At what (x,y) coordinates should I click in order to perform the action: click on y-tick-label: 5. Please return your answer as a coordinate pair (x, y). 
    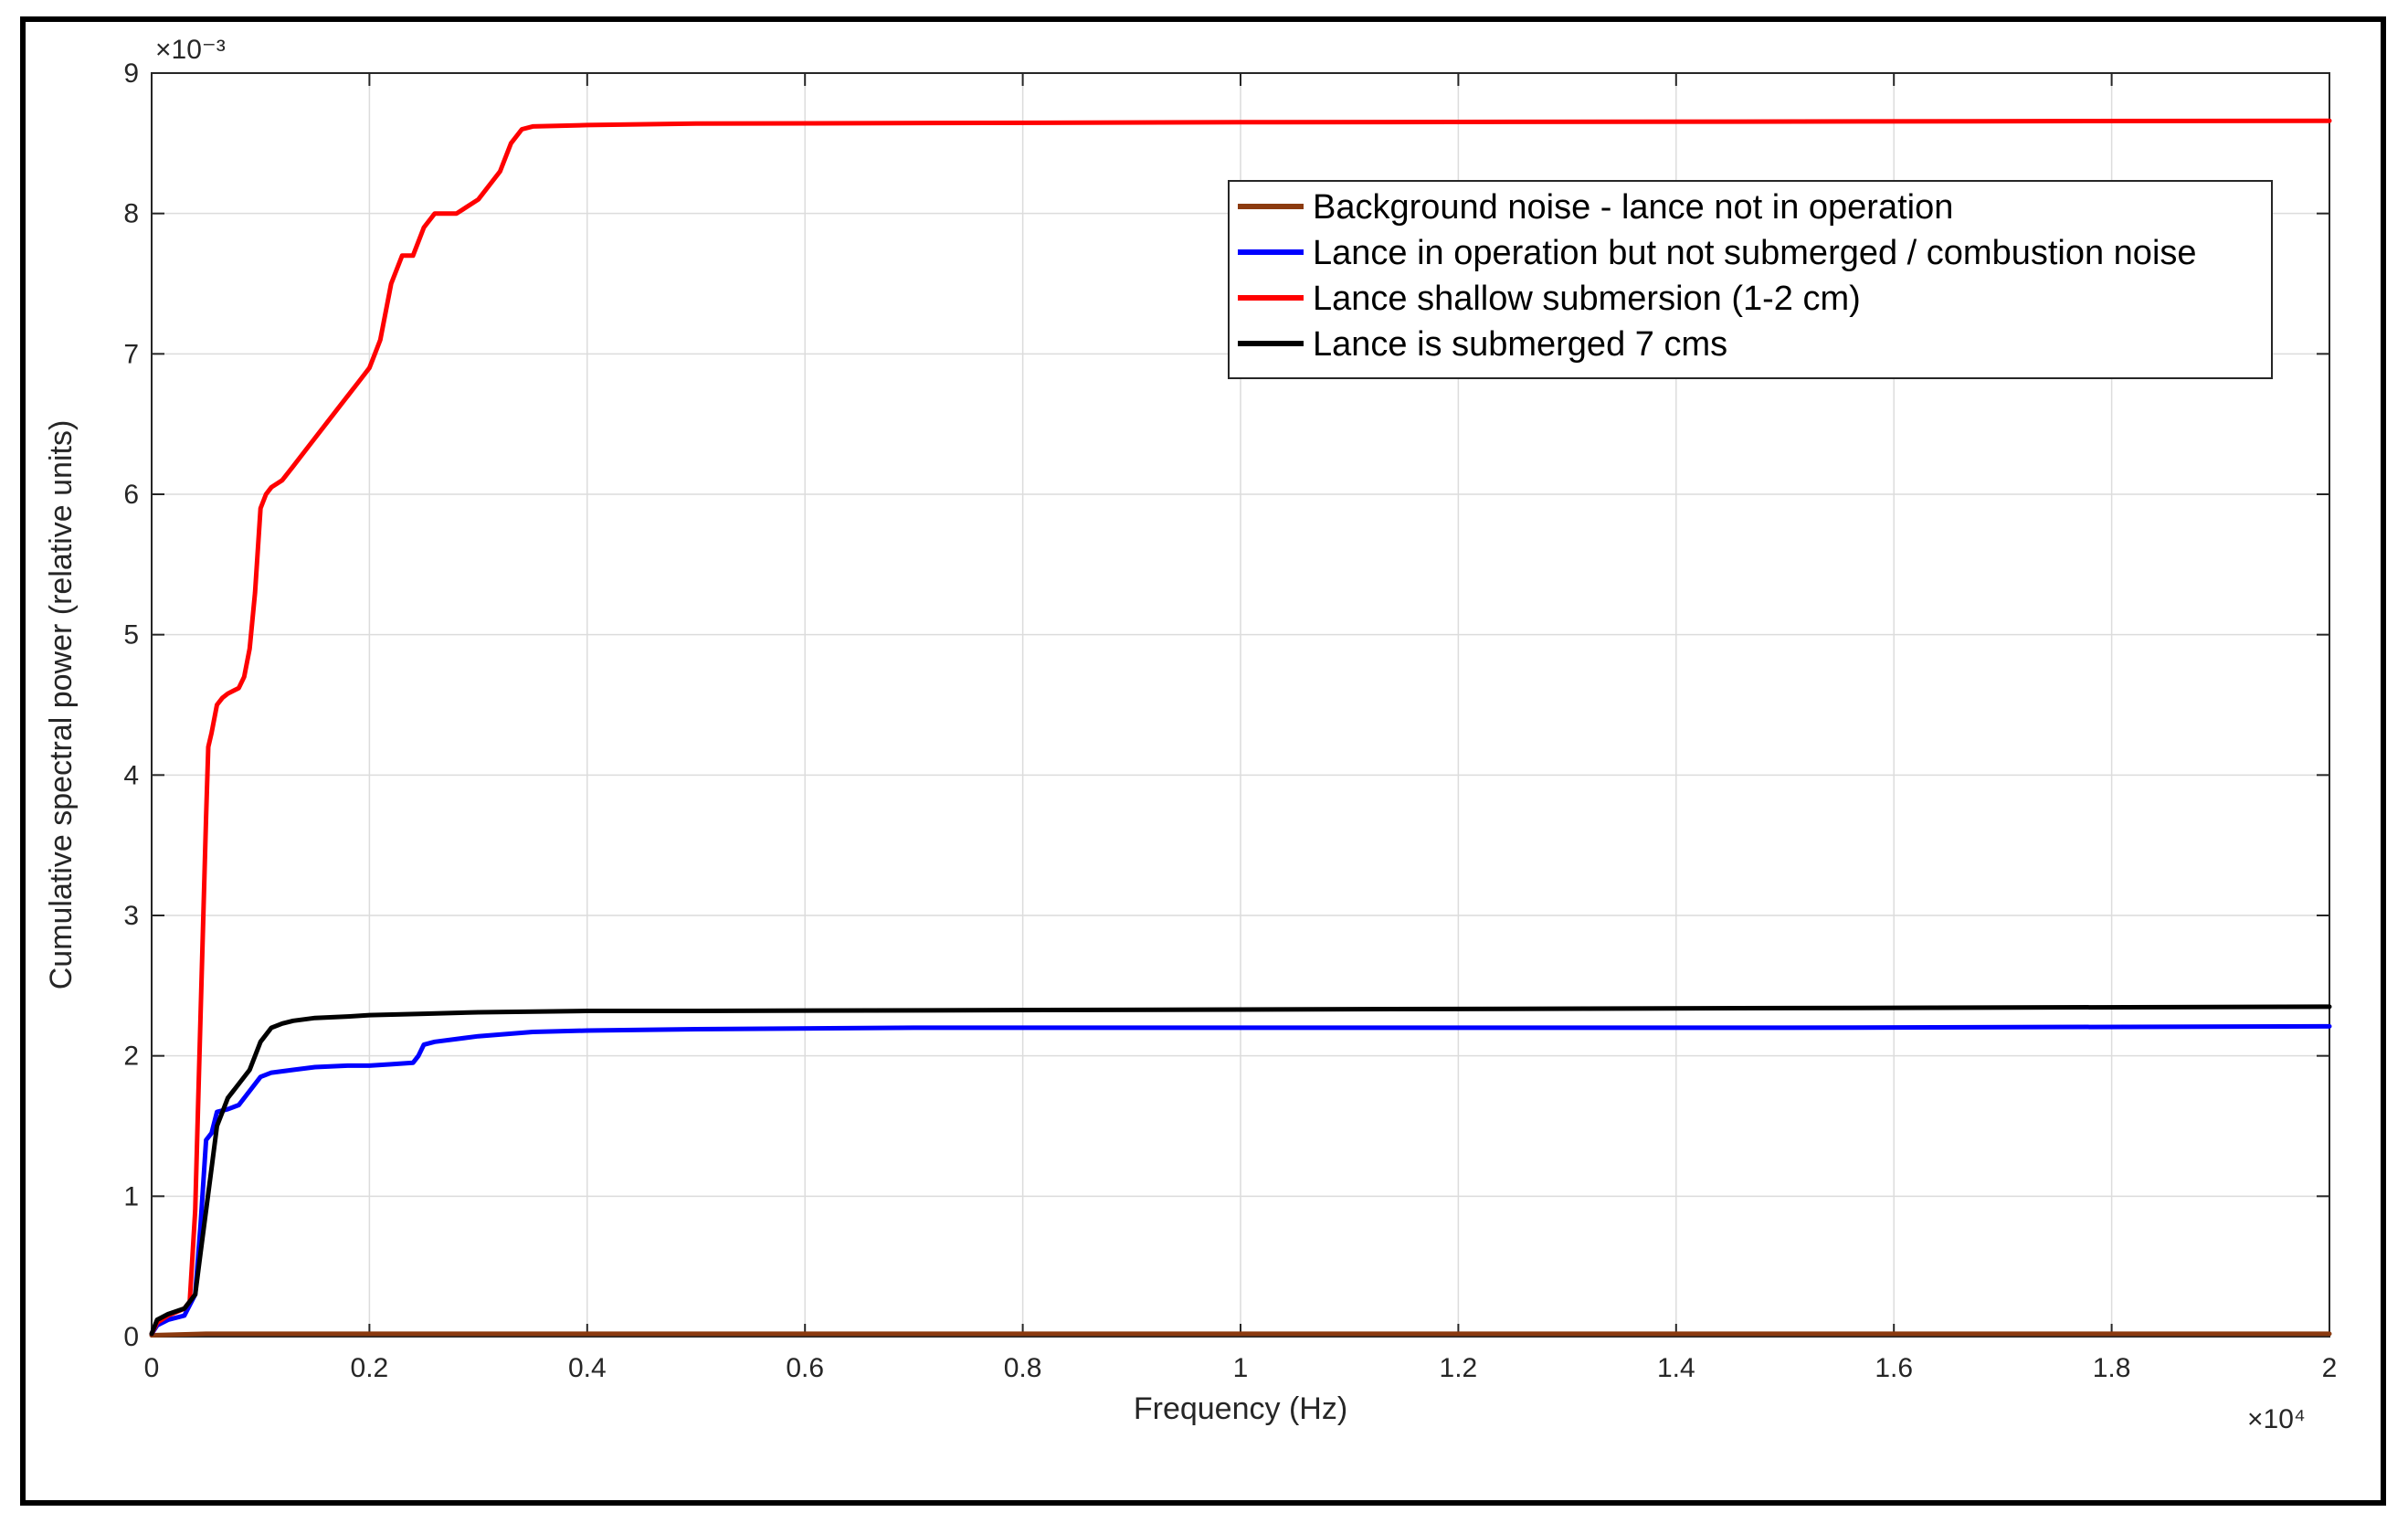
    Looking at the image, I should click on (131, 635).